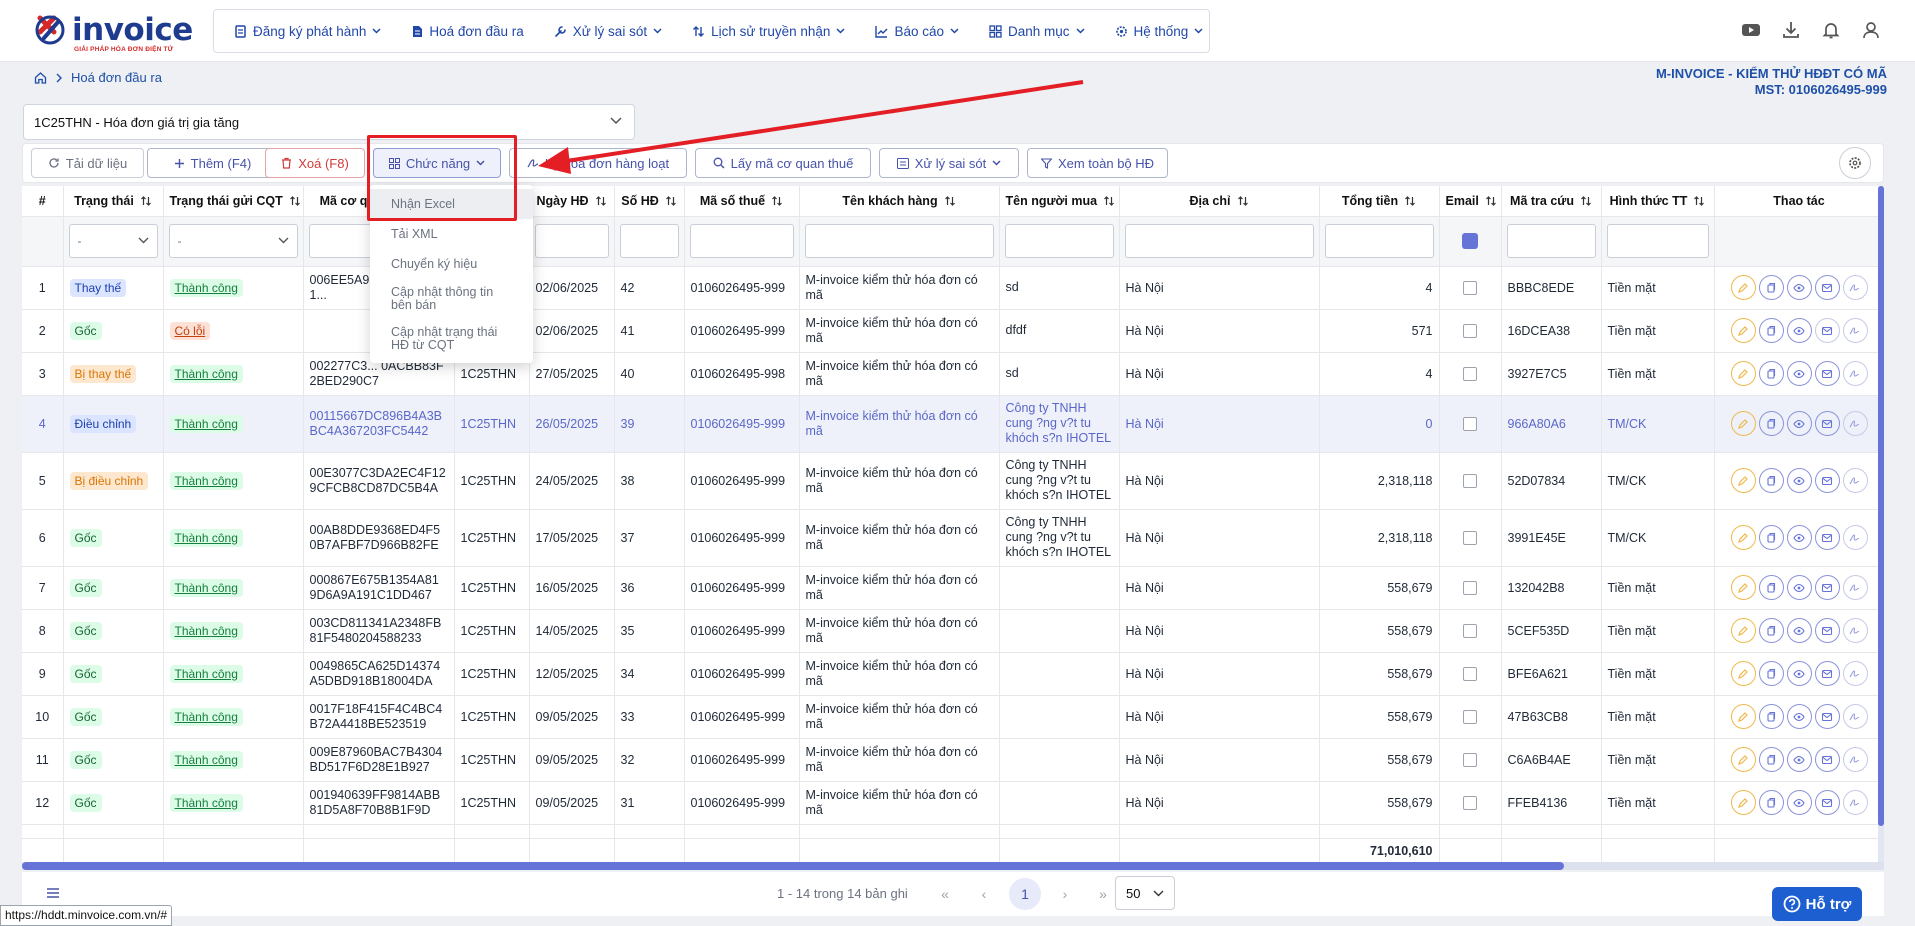 This screenshot has width=1915, height=926. I want to click on add-button: Thêm (F4), so click(212, 163).